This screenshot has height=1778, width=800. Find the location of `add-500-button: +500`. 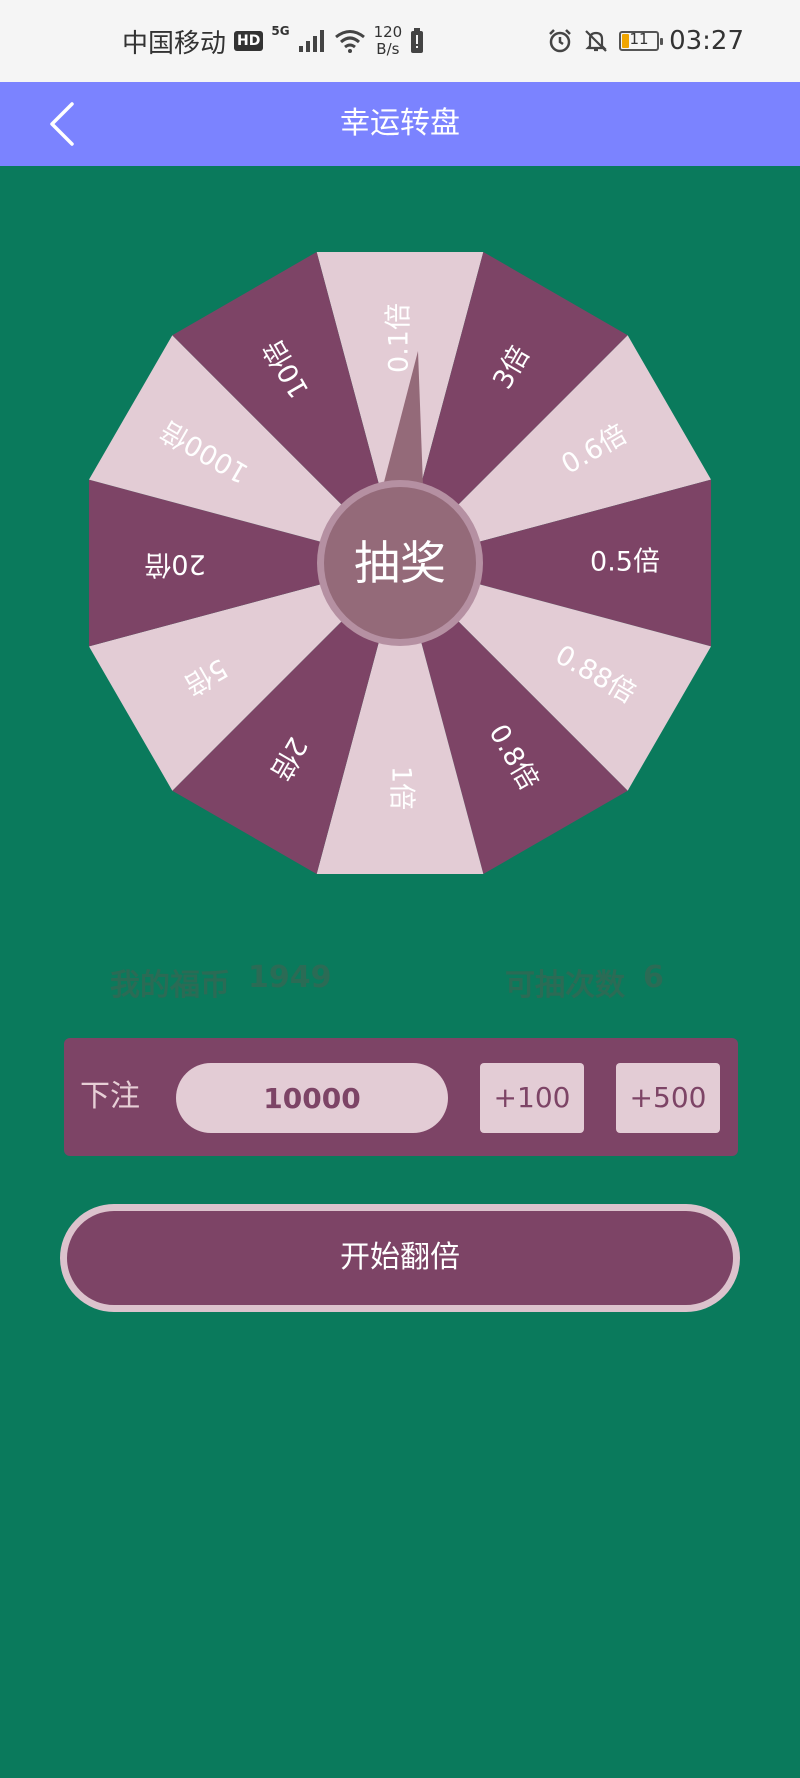

add-500-button: +500 is located at coordinates (668, 1098).